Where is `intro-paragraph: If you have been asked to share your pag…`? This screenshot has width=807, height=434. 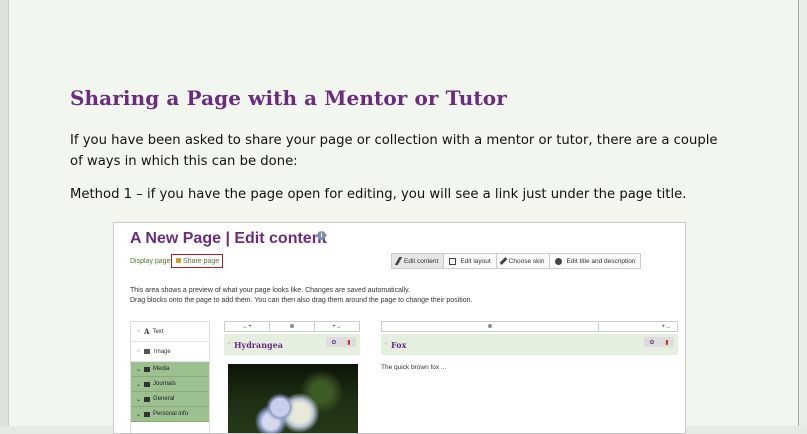 intro-paragraph: If you have been asked to share your pag… is located at coordinates (394, 151).